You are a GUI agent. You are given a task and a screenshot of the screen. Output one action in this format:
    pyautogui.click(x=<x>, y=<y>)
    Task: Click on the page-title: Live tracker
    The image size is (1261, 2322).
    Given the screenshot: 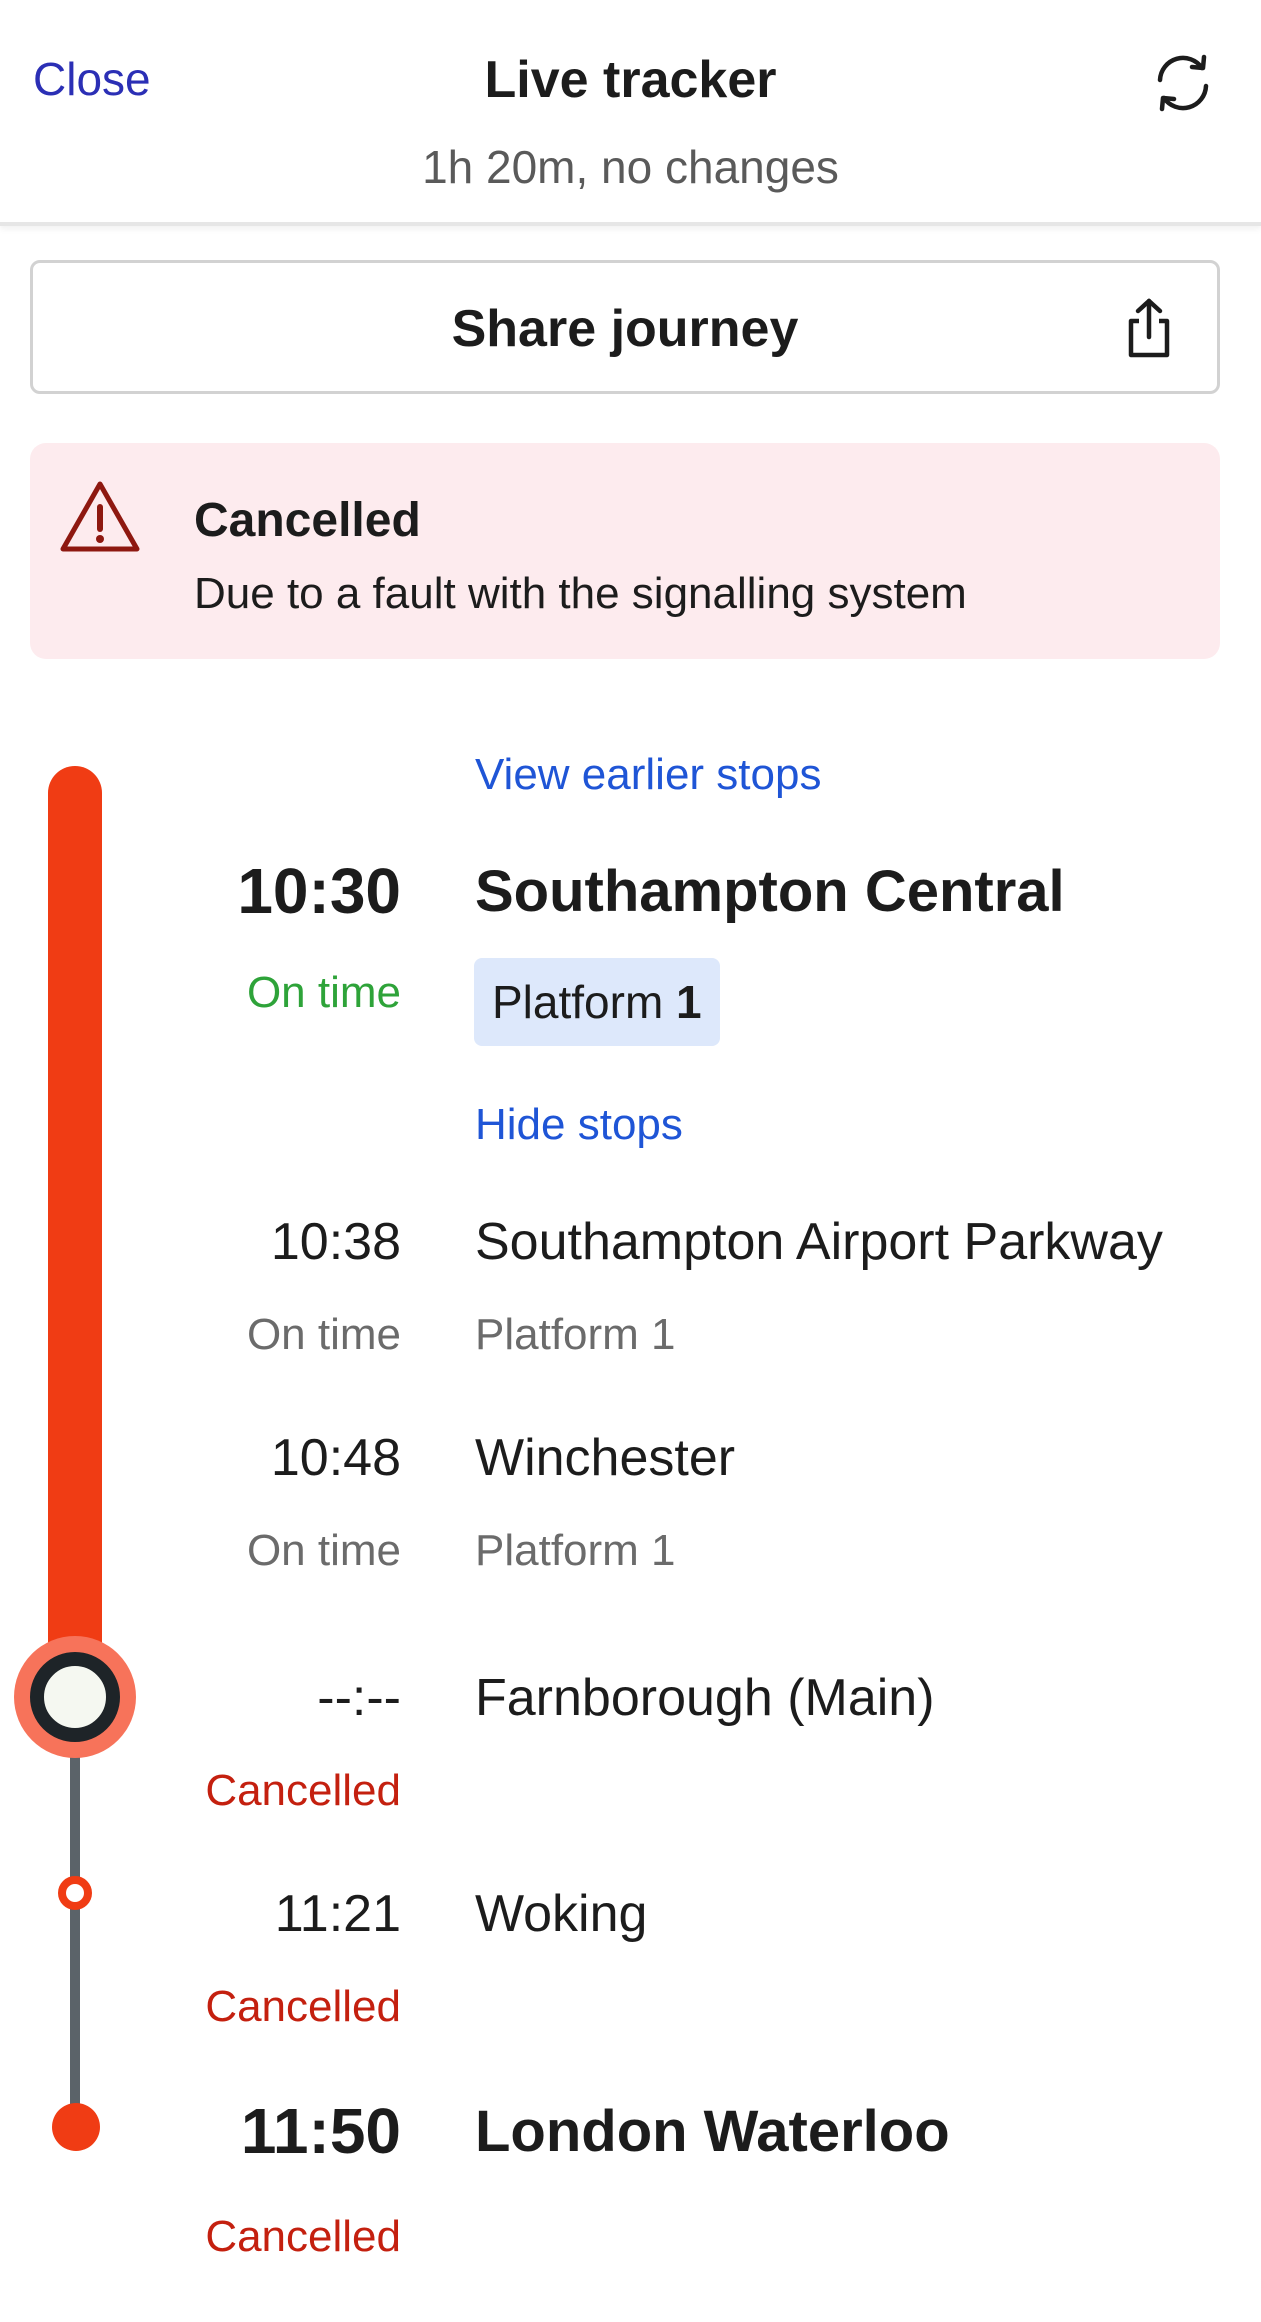 What is the action you would take?
    pyautogui.click(x=630, y=80)
    